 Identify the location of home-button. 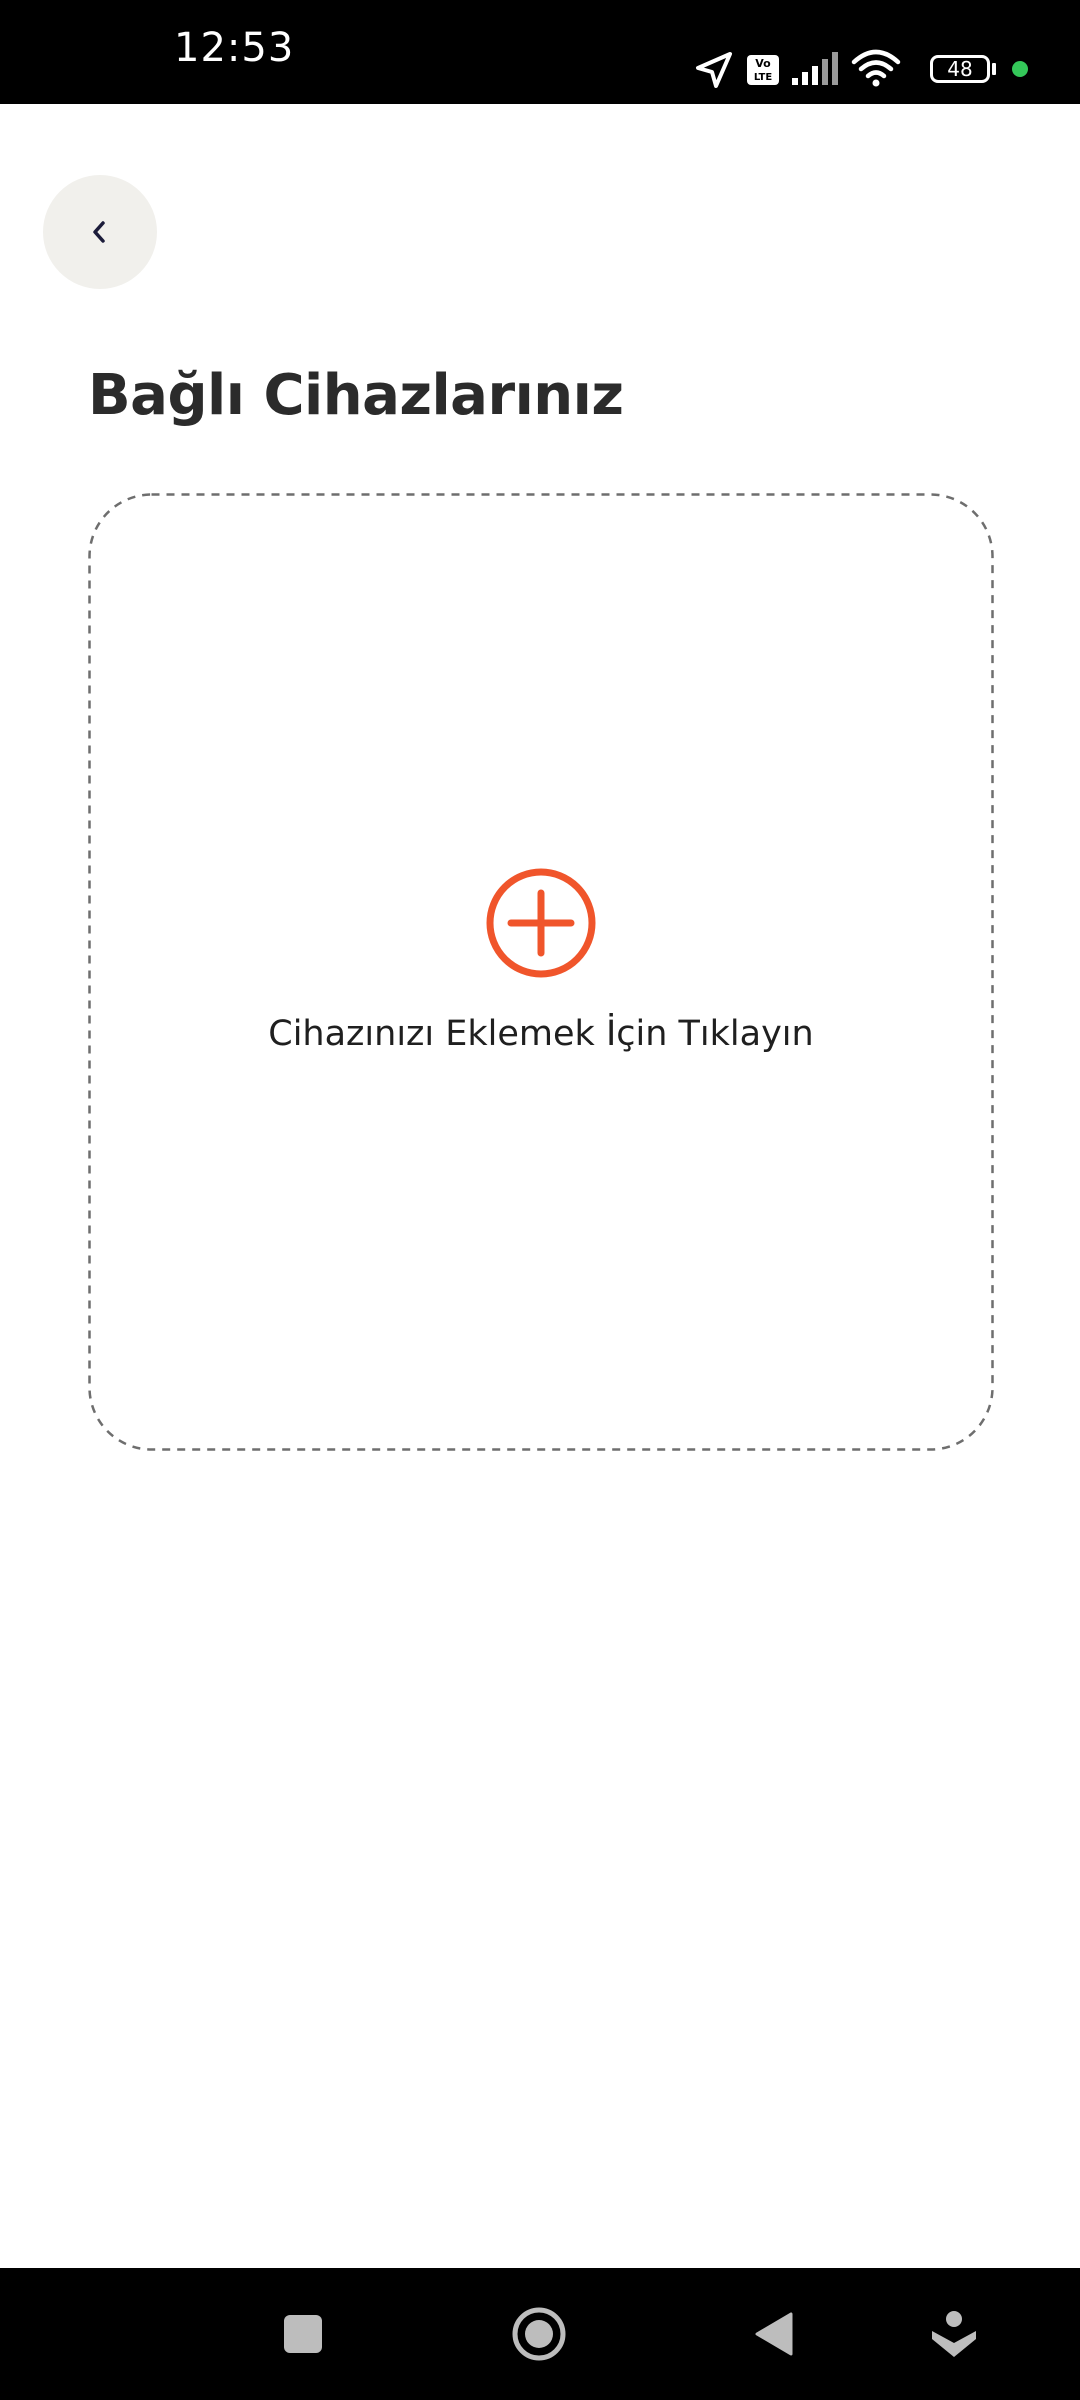
(539, 2334).